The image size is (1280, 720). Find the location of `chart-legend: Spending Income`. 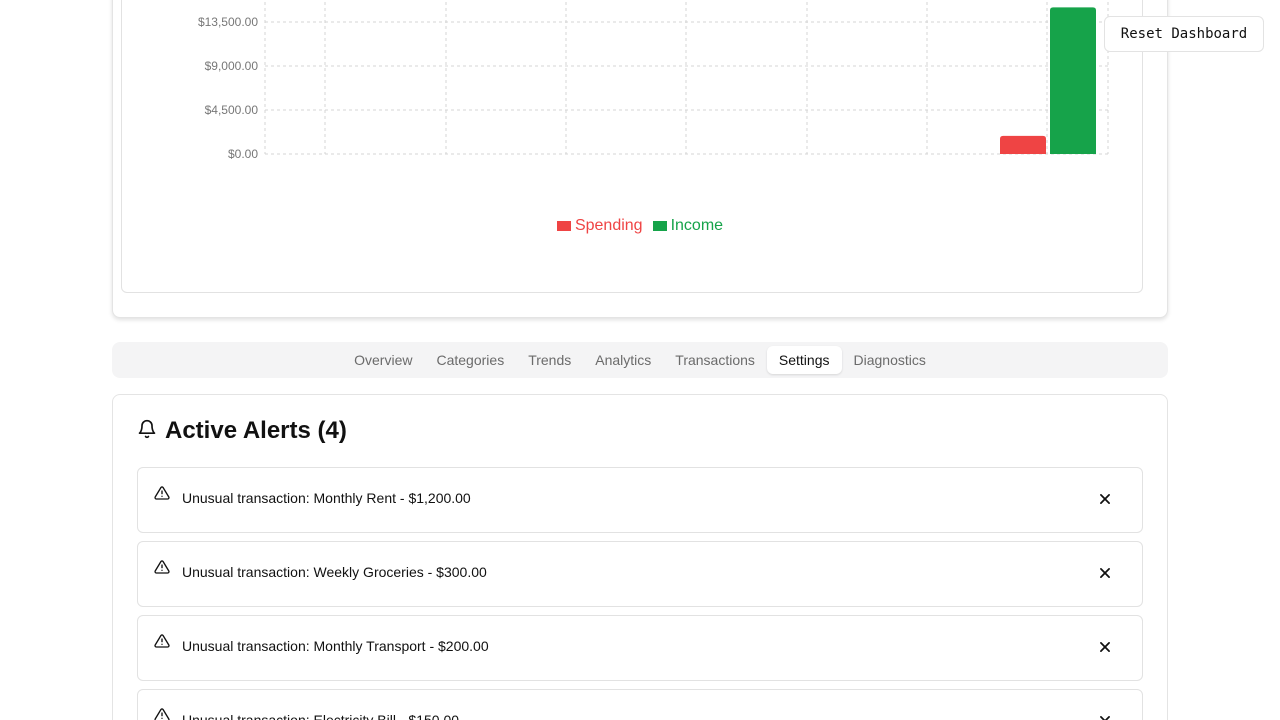

chart-legend: Spending Income is located at coordinates (640, 226).